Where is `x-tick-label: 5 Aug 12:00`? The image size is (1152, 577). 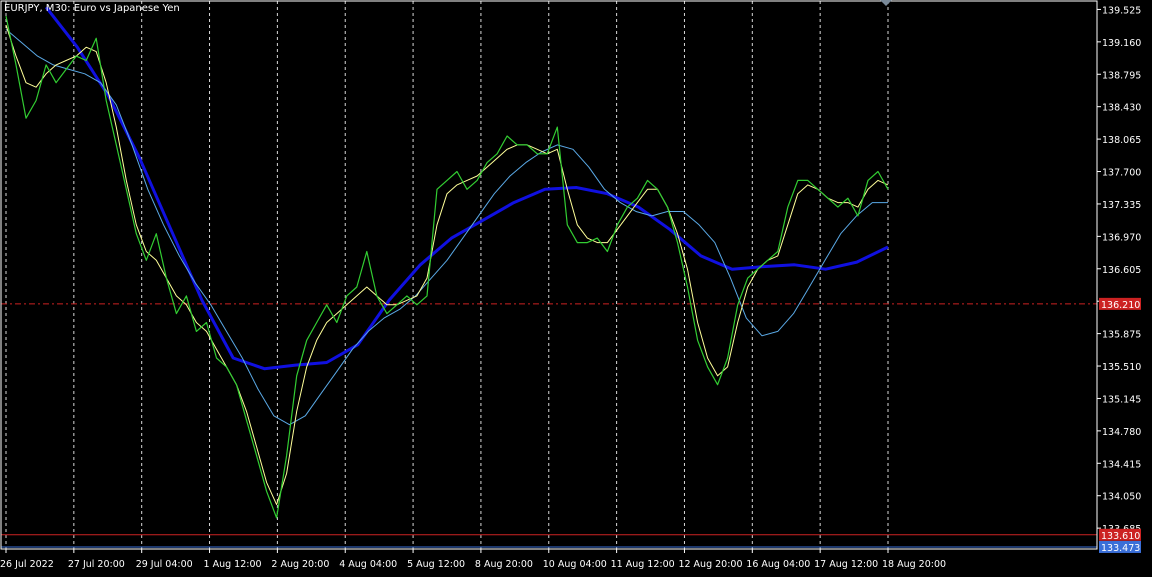 x-tick-label: 5 Aug 12:00 is located at coordinates (436, 564).